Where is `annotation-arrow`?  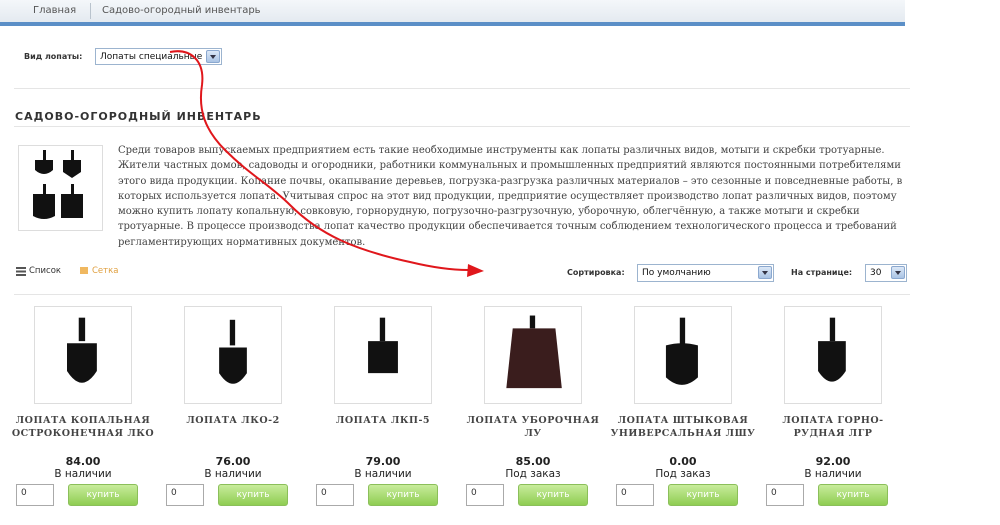
annotation-arrow is located at coordinates (326, 163).